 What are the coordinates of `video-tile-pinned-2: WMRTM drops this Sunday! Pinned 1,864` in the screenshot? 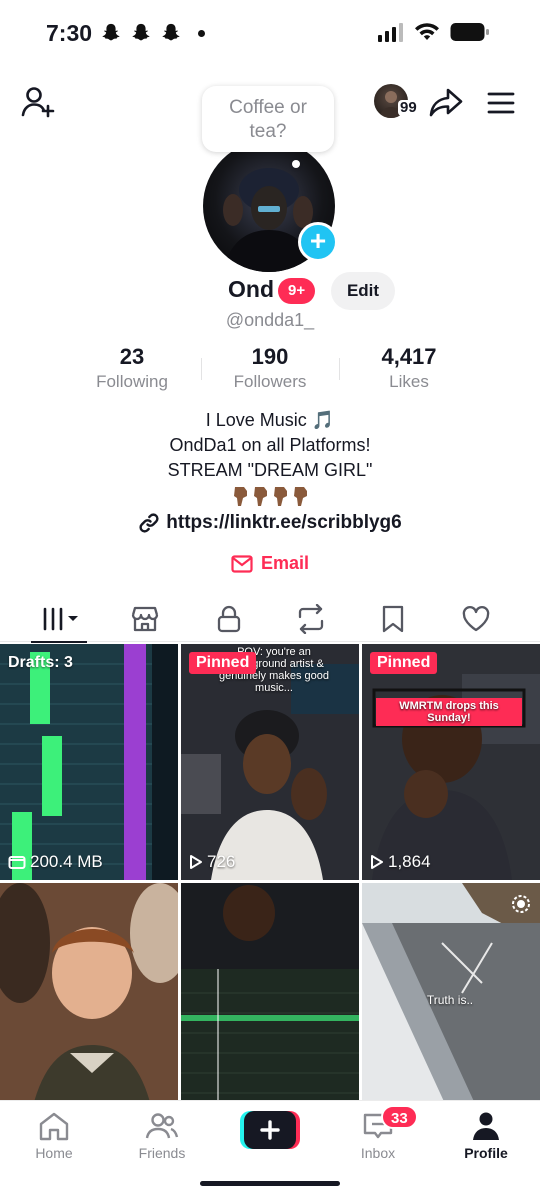 It's located at (451, 762).